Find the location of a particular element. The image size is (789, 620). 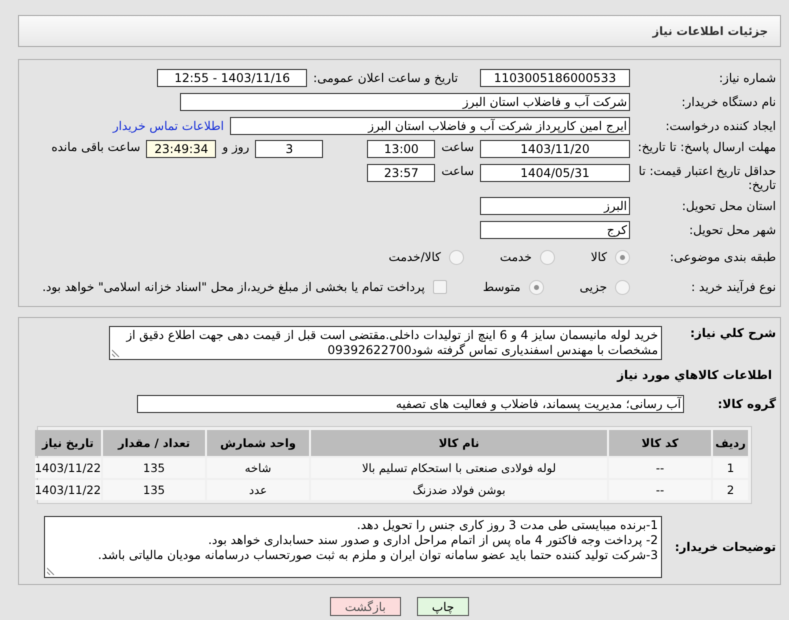

input-field: 1403/11/20 is located at coordinates (555, 149).